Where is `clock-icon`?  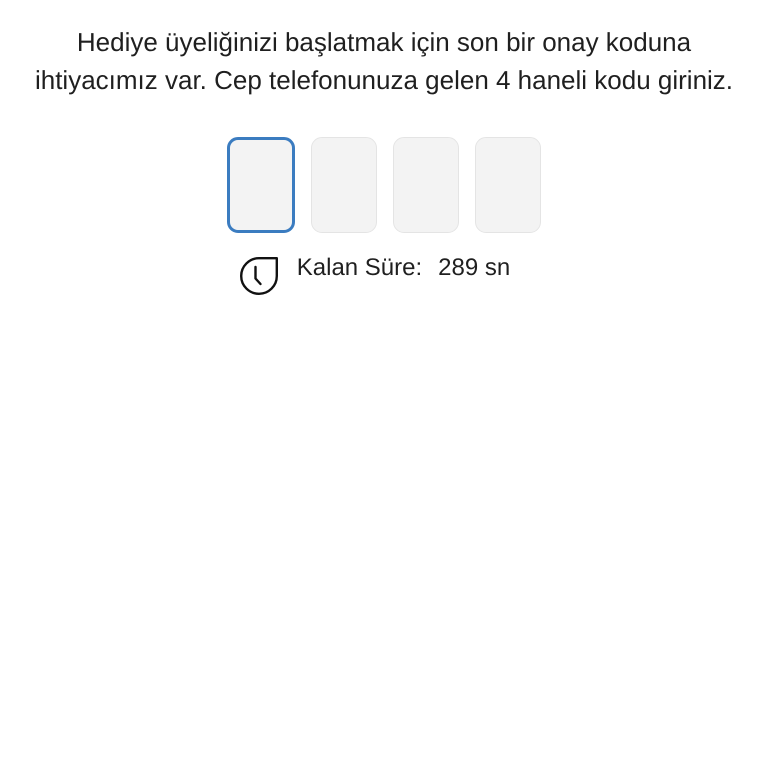
clock-icon is located at coordinates (259, 276).